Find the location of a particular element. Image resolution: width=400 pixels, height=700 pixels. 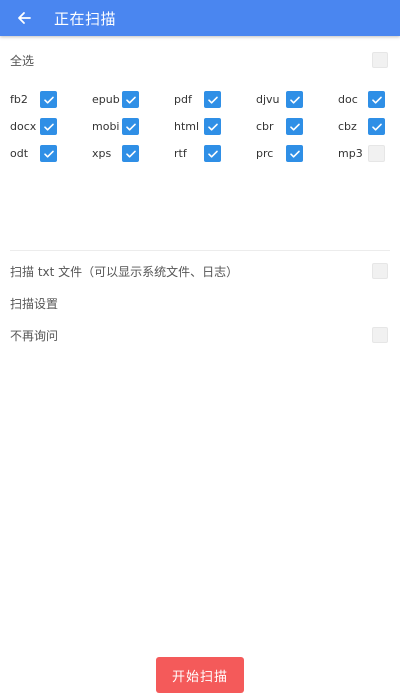

back-arrow-icon is located at coordinates (24, 18).